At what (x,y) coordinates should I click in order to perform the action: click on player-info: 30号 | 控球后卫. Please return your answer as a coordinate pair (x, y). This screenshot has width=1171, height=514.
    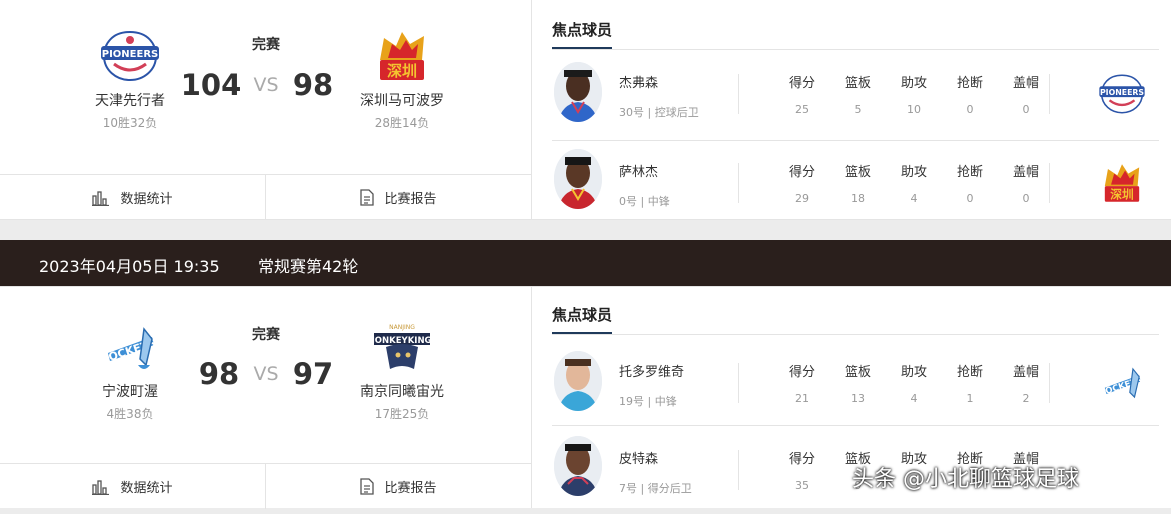
    Looking at the image, I should click on (659, 112).